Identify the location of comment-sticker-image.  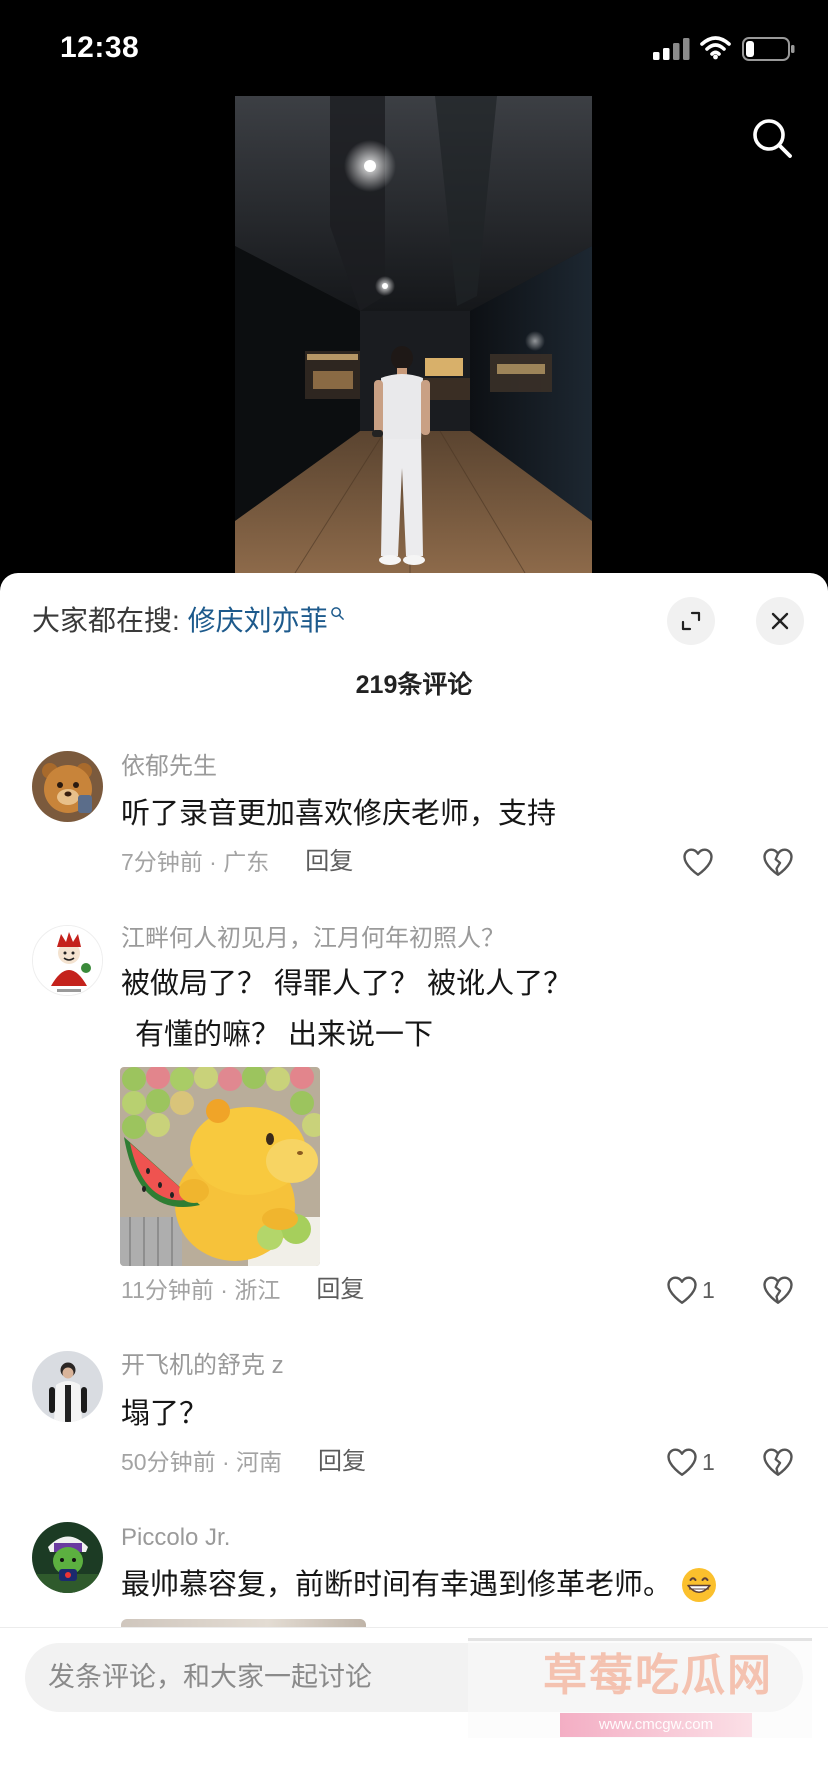
(220, 1166).